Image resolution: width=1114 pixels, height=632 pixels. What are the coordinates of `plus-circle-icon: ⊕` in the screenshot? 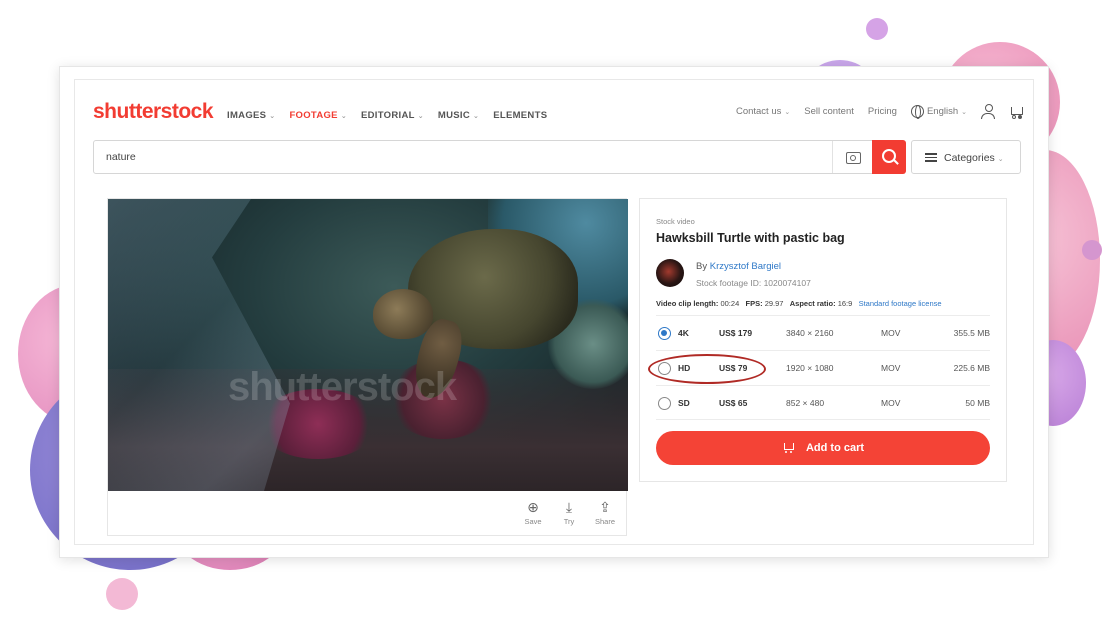 It's located at (533, 507).